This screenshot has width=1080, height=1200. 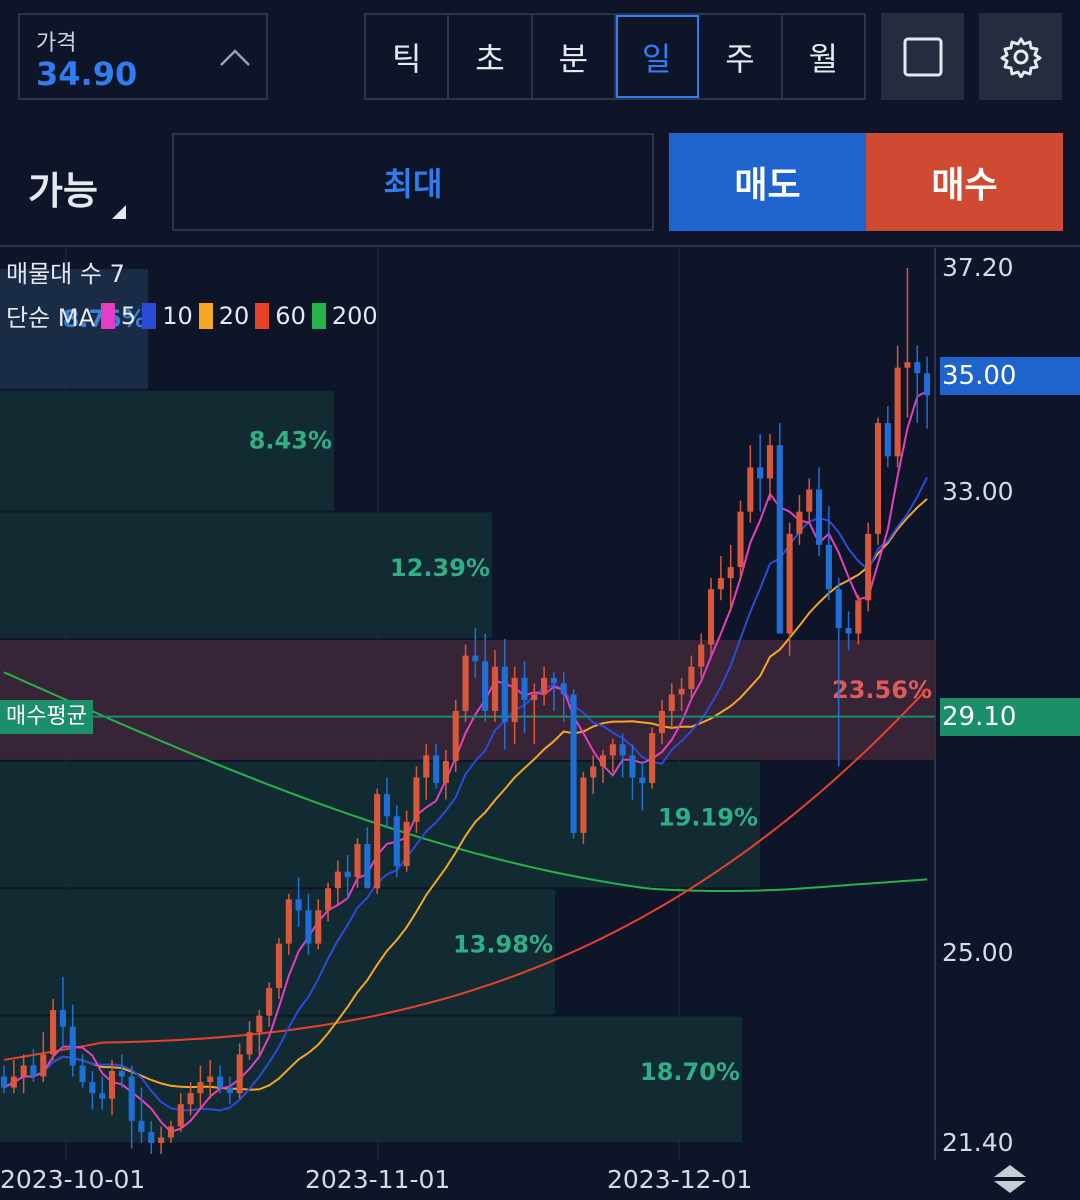 What do you see at coordinates (708, 817) in the screenshot?
I see `volume-profile-label: 19.19%` at bounding box center [708, 817].